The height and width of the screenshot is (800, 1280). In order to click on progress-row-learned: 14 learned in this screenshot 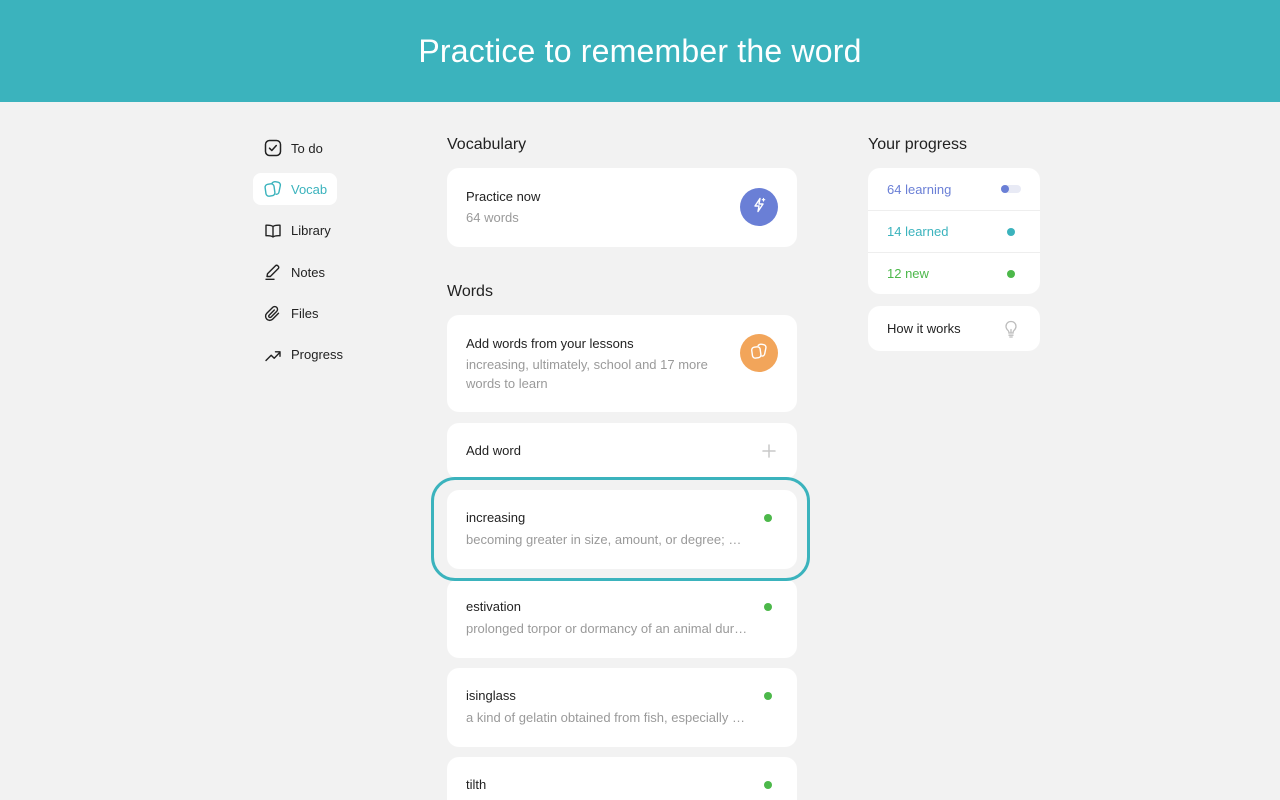, I will do `click(954, 231)`.